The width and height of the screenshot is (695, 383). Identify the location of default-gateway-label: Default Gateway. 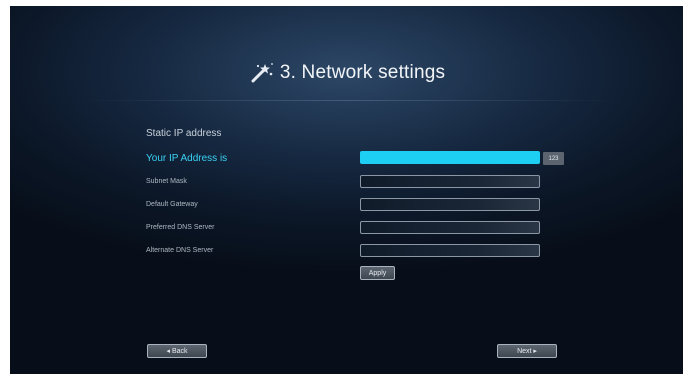
(172, 204).